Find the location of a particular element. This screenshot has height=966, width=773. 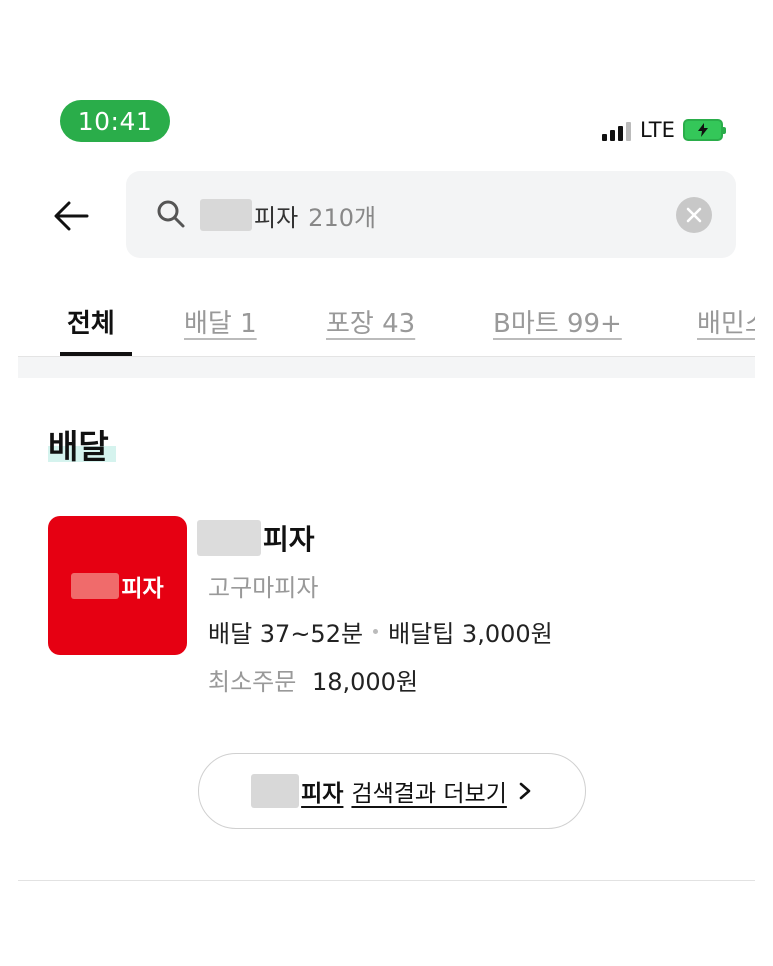

status-indicators: LTE is located at coordinates (664, 130).